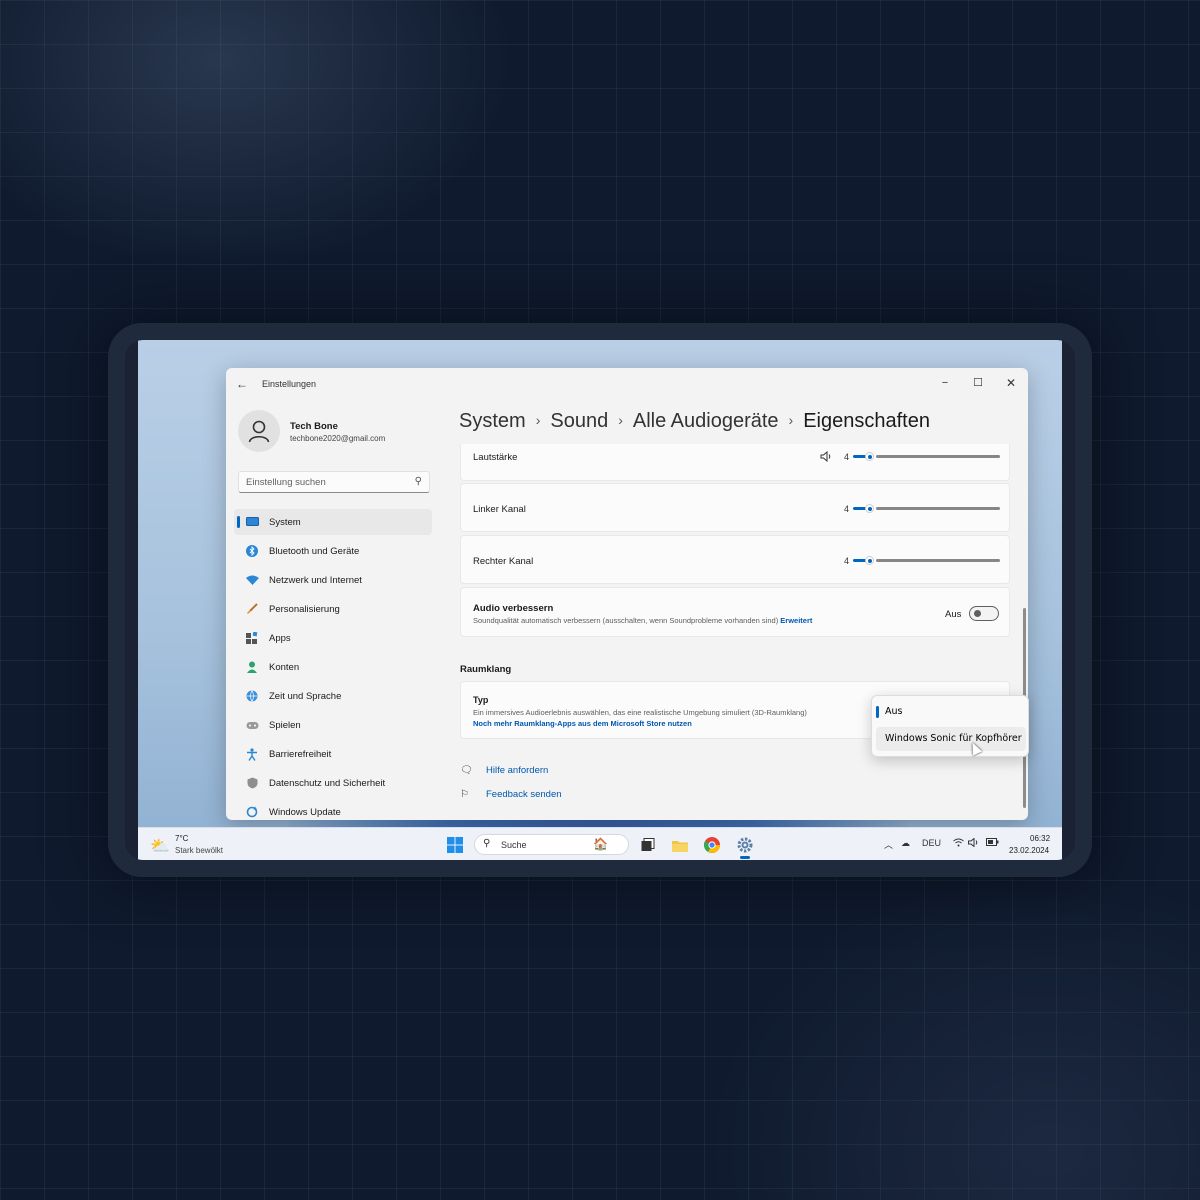 Image resolution: width=1200 pixels, height=1200 pixels. What do you see at coordinates (305, 812) in the screenshot?
I see `sidebar-item-label: Windows Update` at bounding box center [305, 812].